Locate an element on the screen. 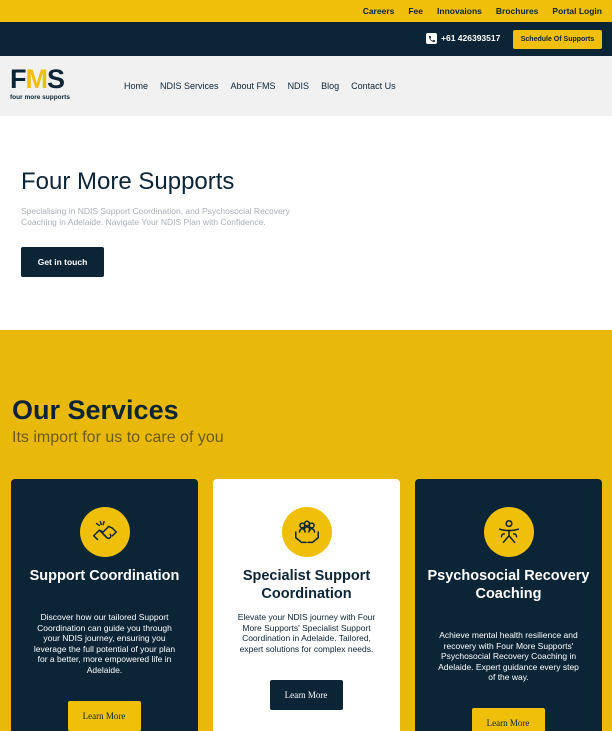 This screenshot has width=612, height=731. hands-people-icon is located at coordinates (306, 532).